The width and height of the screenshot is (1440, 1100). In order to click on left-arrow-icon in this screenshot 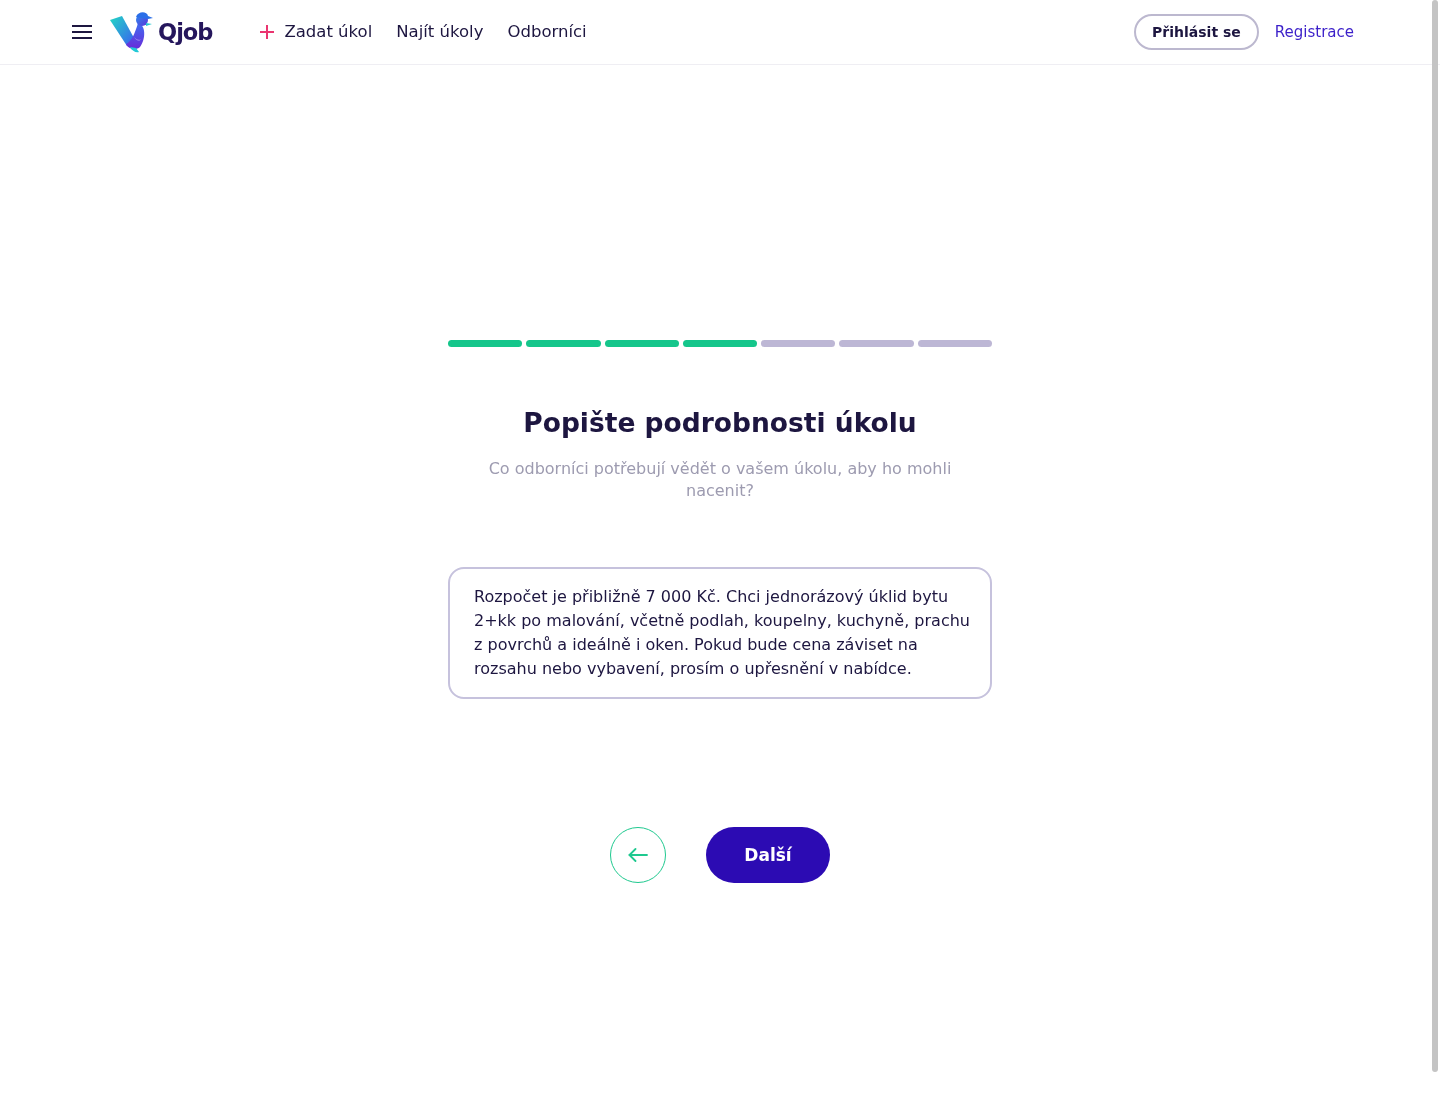, I will do `click(638, 855)`.